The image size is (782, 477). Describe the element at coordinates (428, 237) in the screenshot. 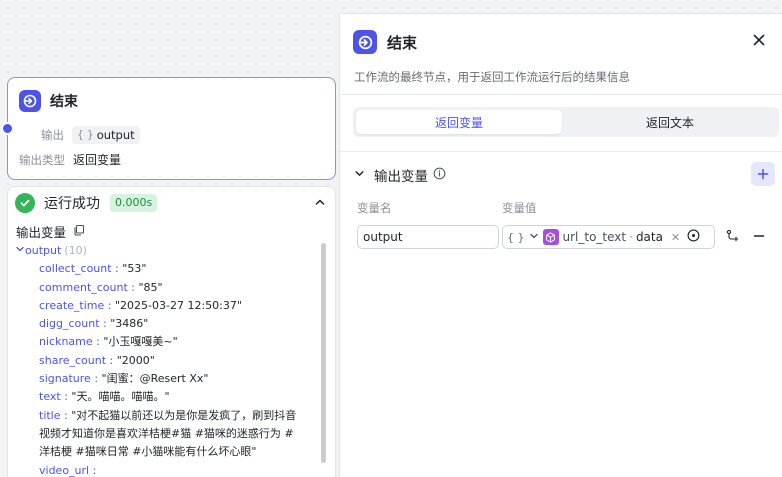

I see `variable-name-input: output` at that location.